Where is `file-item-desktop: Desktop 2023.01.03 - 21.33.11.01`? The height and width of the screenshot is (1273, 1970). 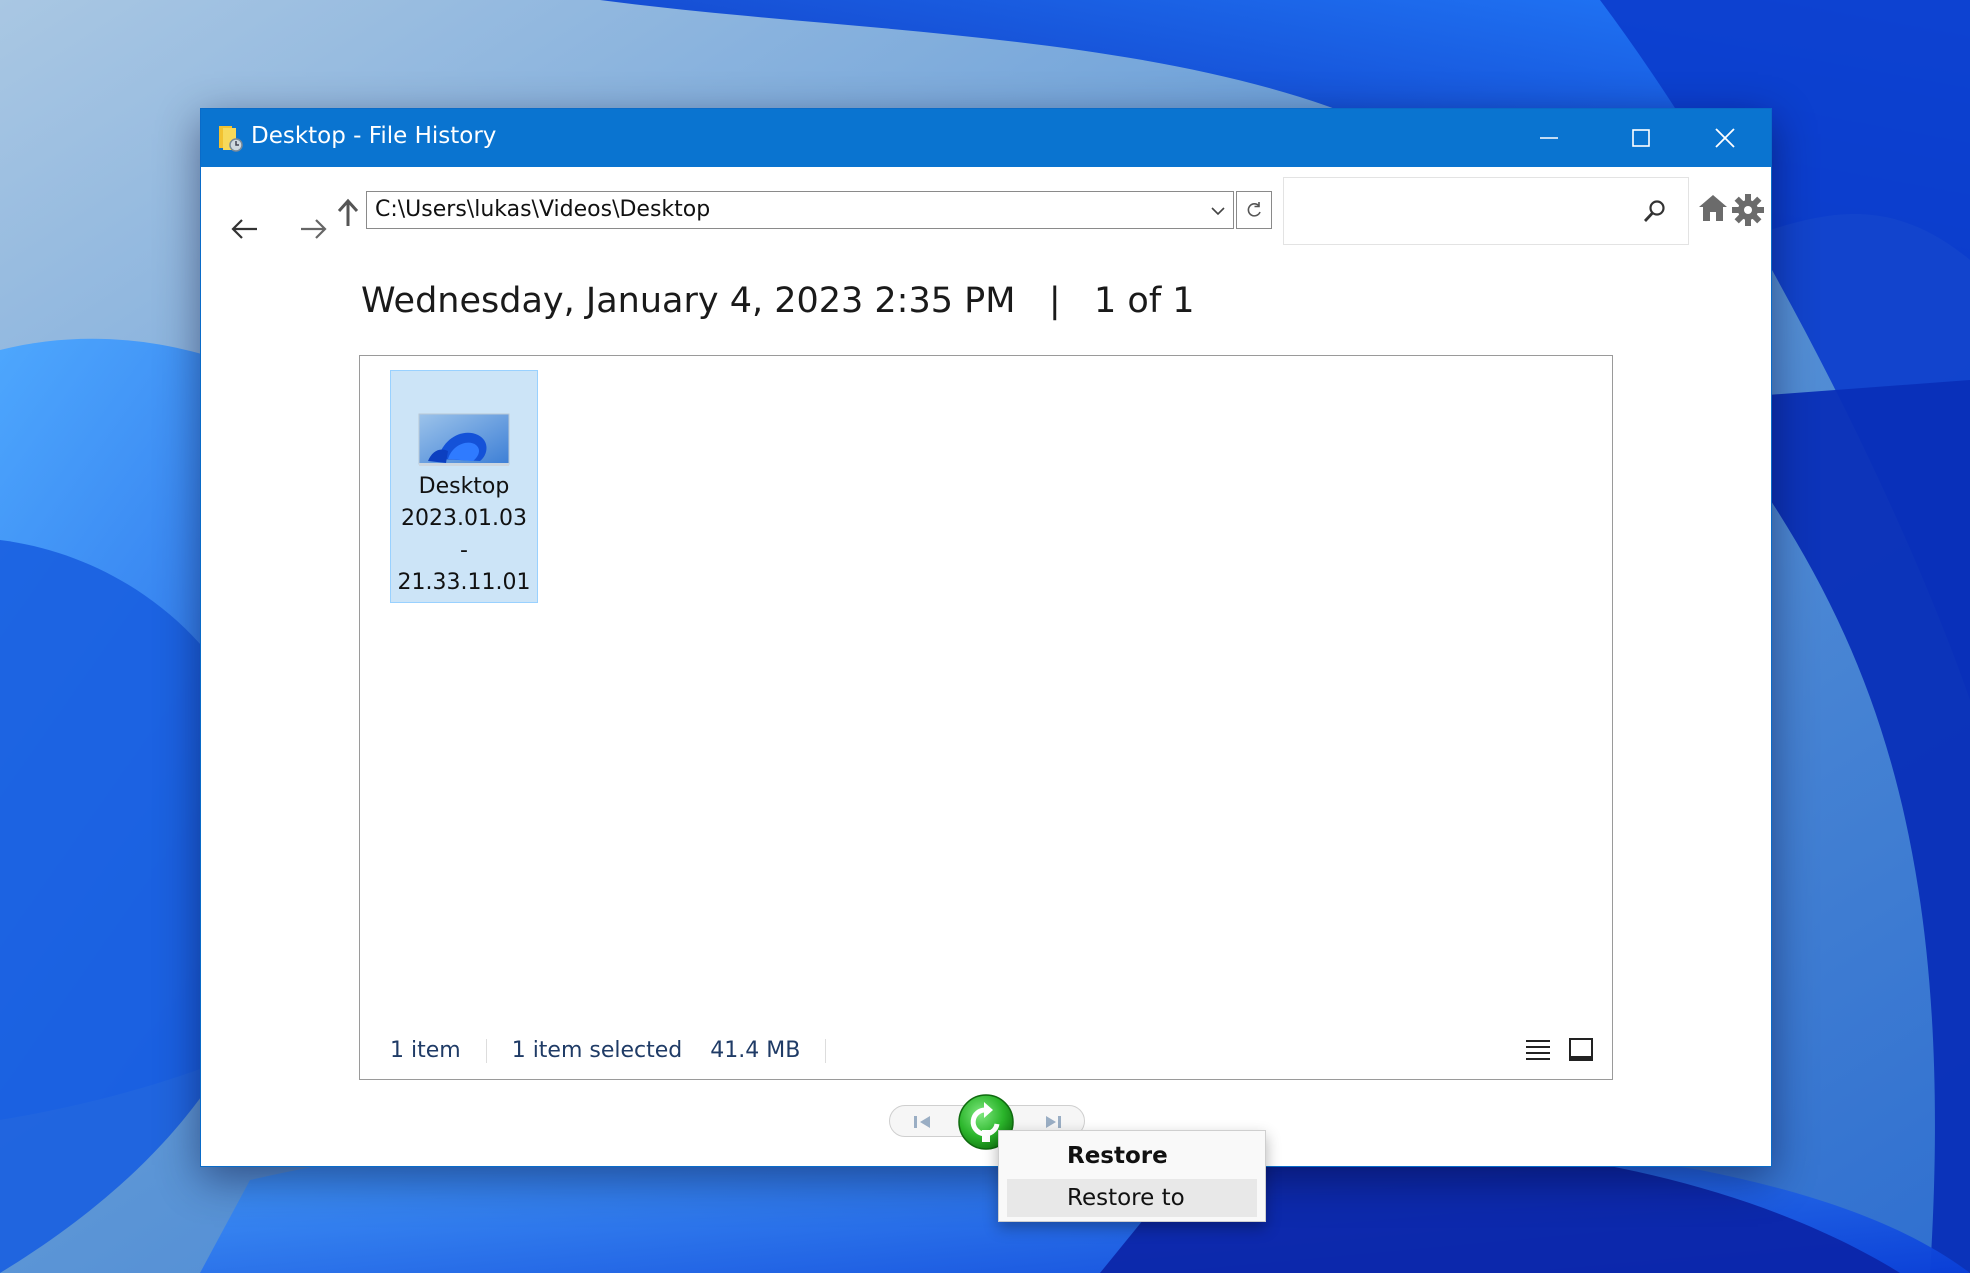 file-item-desktop: Desktop 2023.01.03 - 21.33.11.01 is located at coordinates (464, 486).